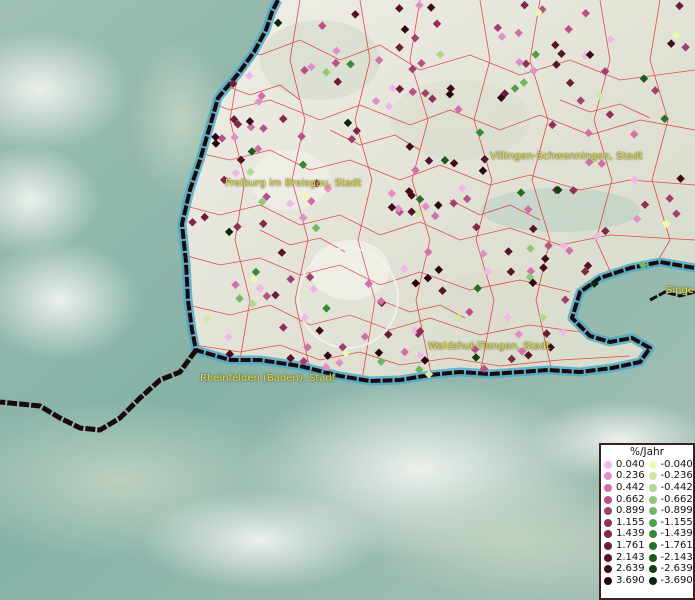 This screenshot has width=695, height=600. Describe the element at coordinates (676, 557) in the screenshot. I see `legend-value: -2.143` at that location.